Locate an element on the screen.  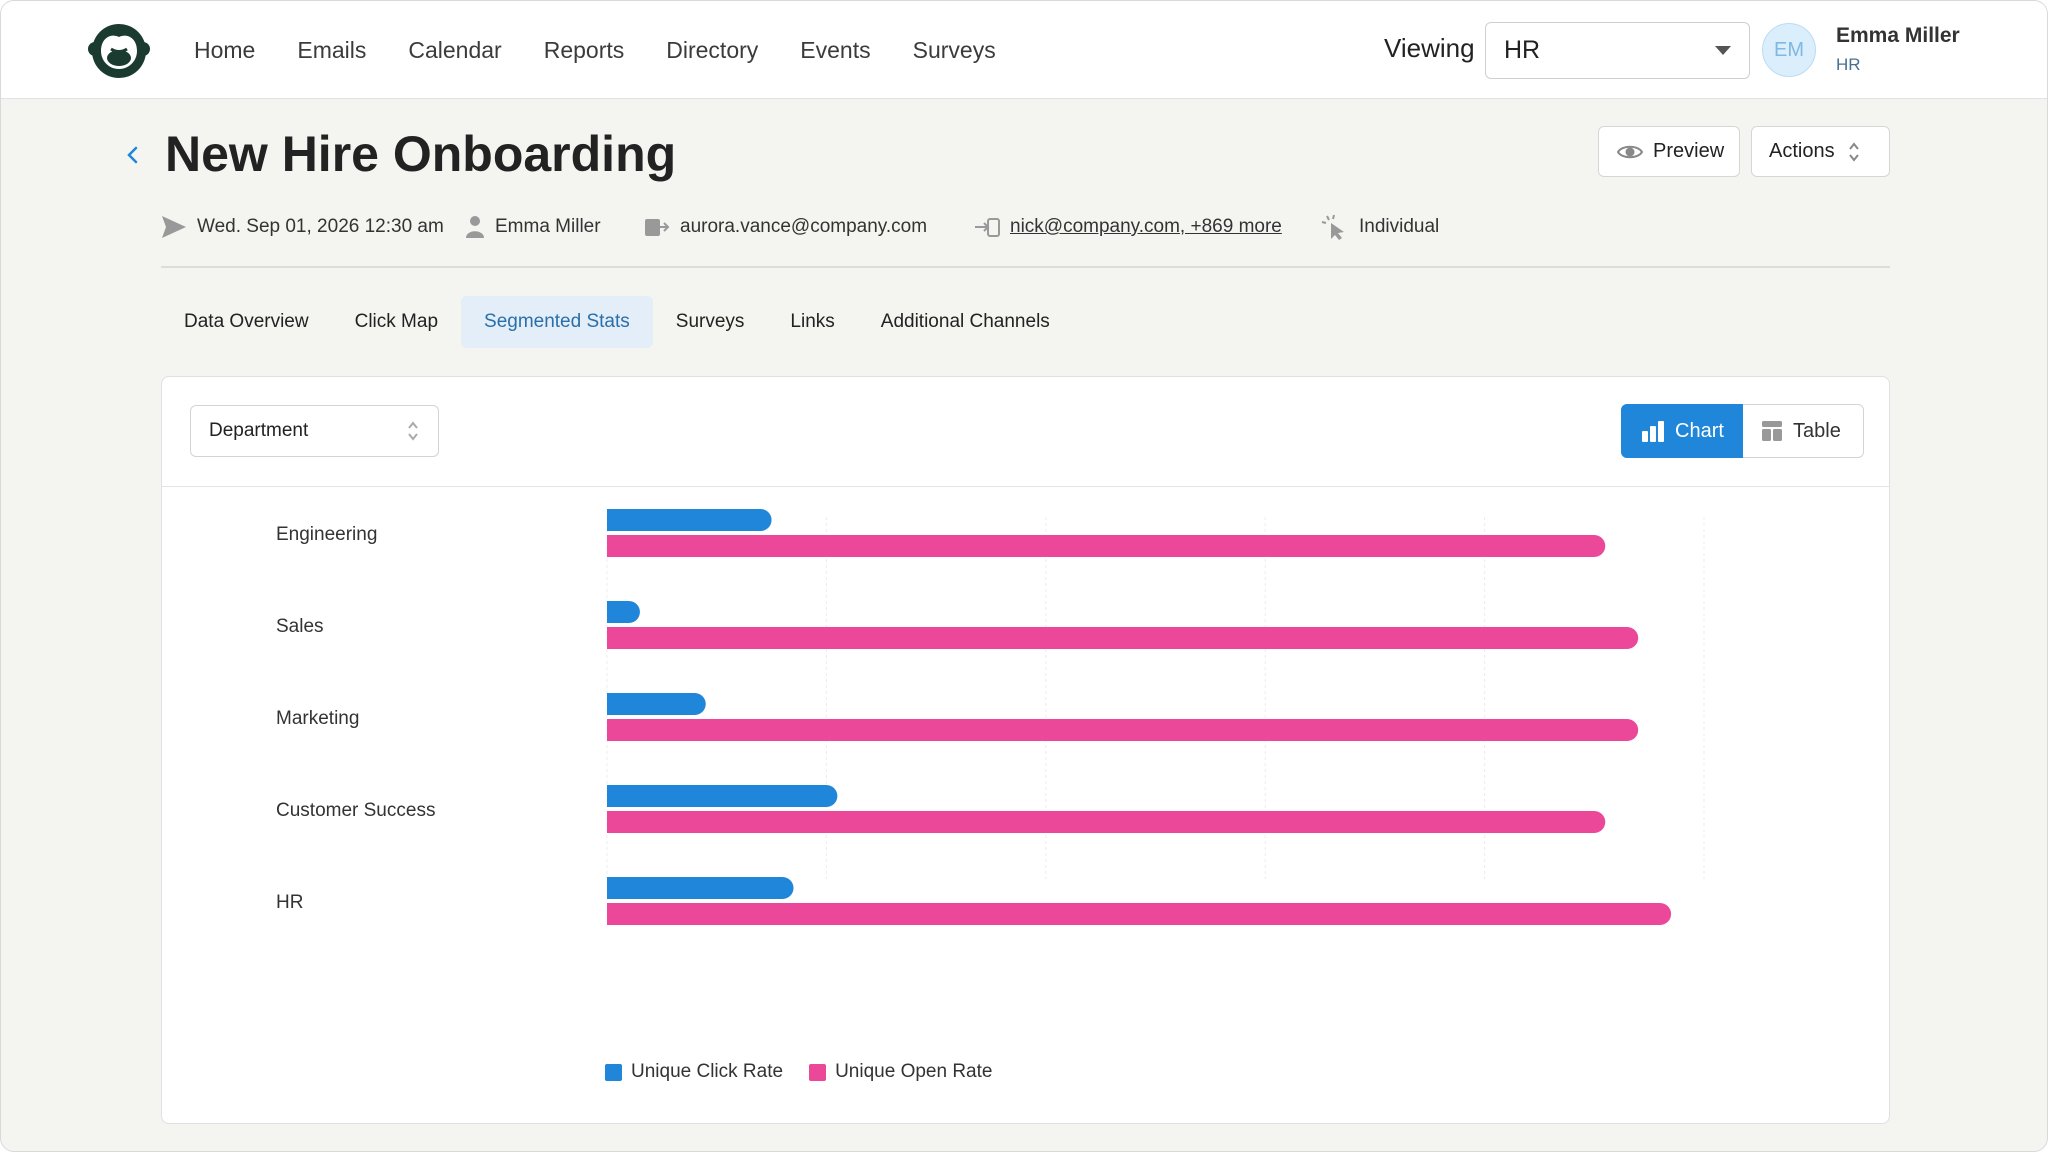
monkey-logo-icon is located at coordinates (119, 50).